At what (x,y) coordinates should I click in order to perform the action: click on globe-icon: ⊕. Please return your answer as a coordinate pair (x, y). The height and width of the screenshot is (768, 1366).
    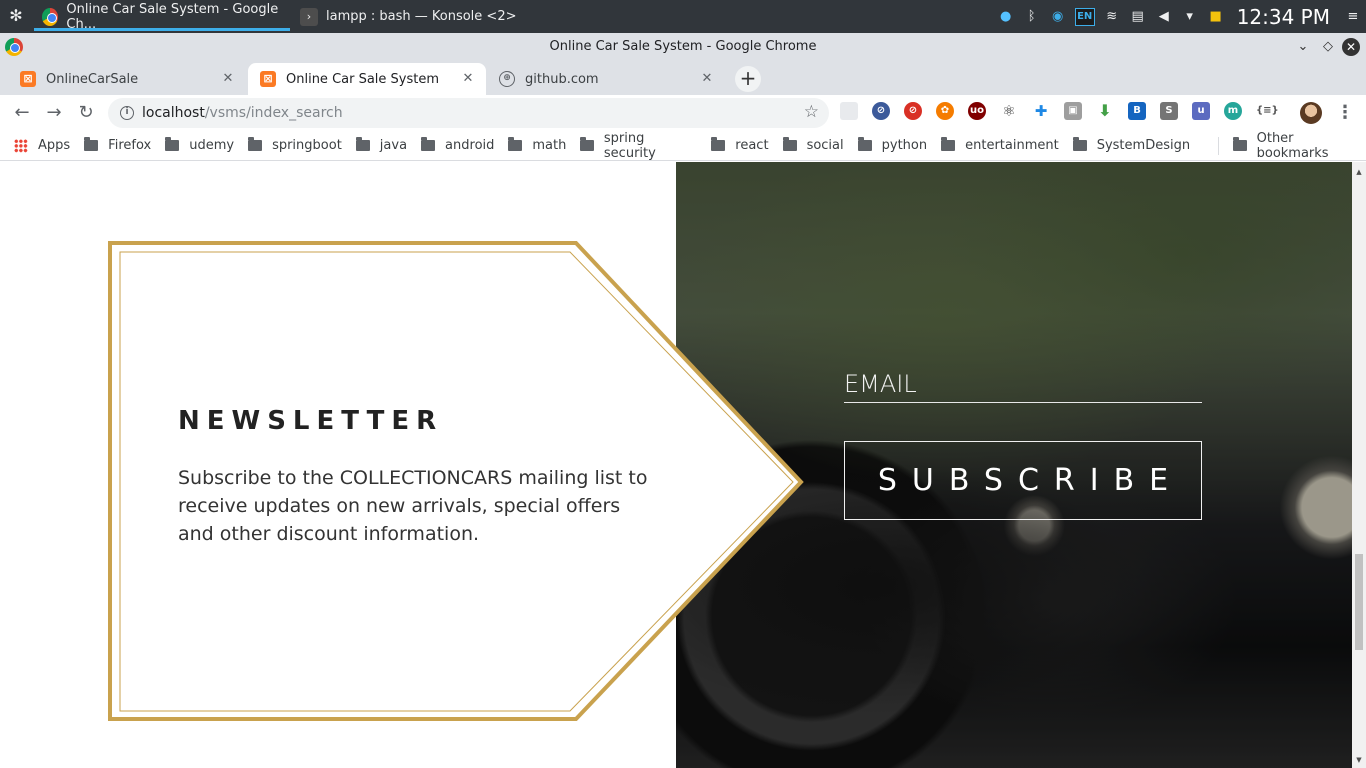
    Looking at the image, I should click on (507, 79).